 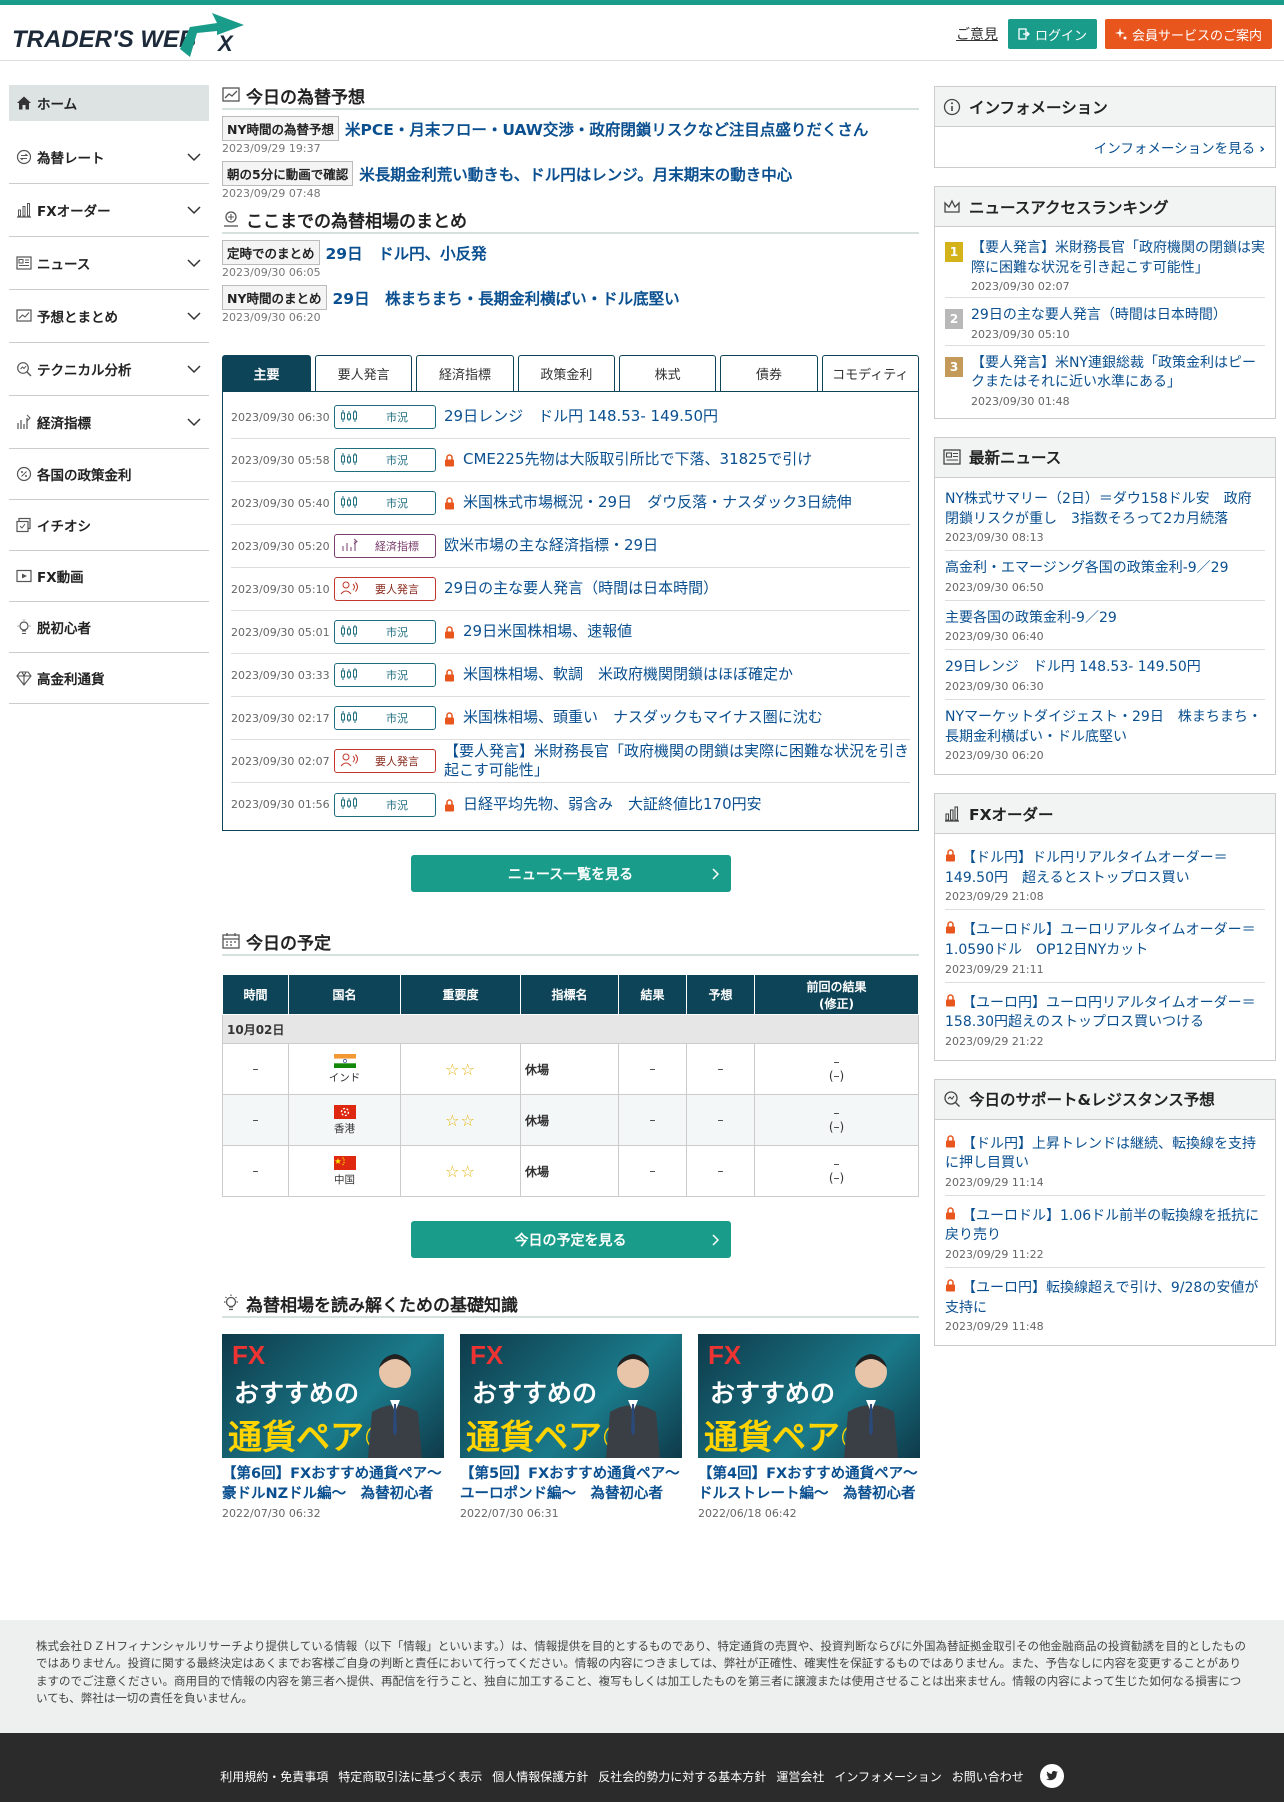 What do you see at coordinates (571, 1484) in the screenshot?
I see `article-title: 【第5回】FXおすすめ通貨ペア～ユーロポンド編～ 為替初心者` at bounding box center [571, 1484].